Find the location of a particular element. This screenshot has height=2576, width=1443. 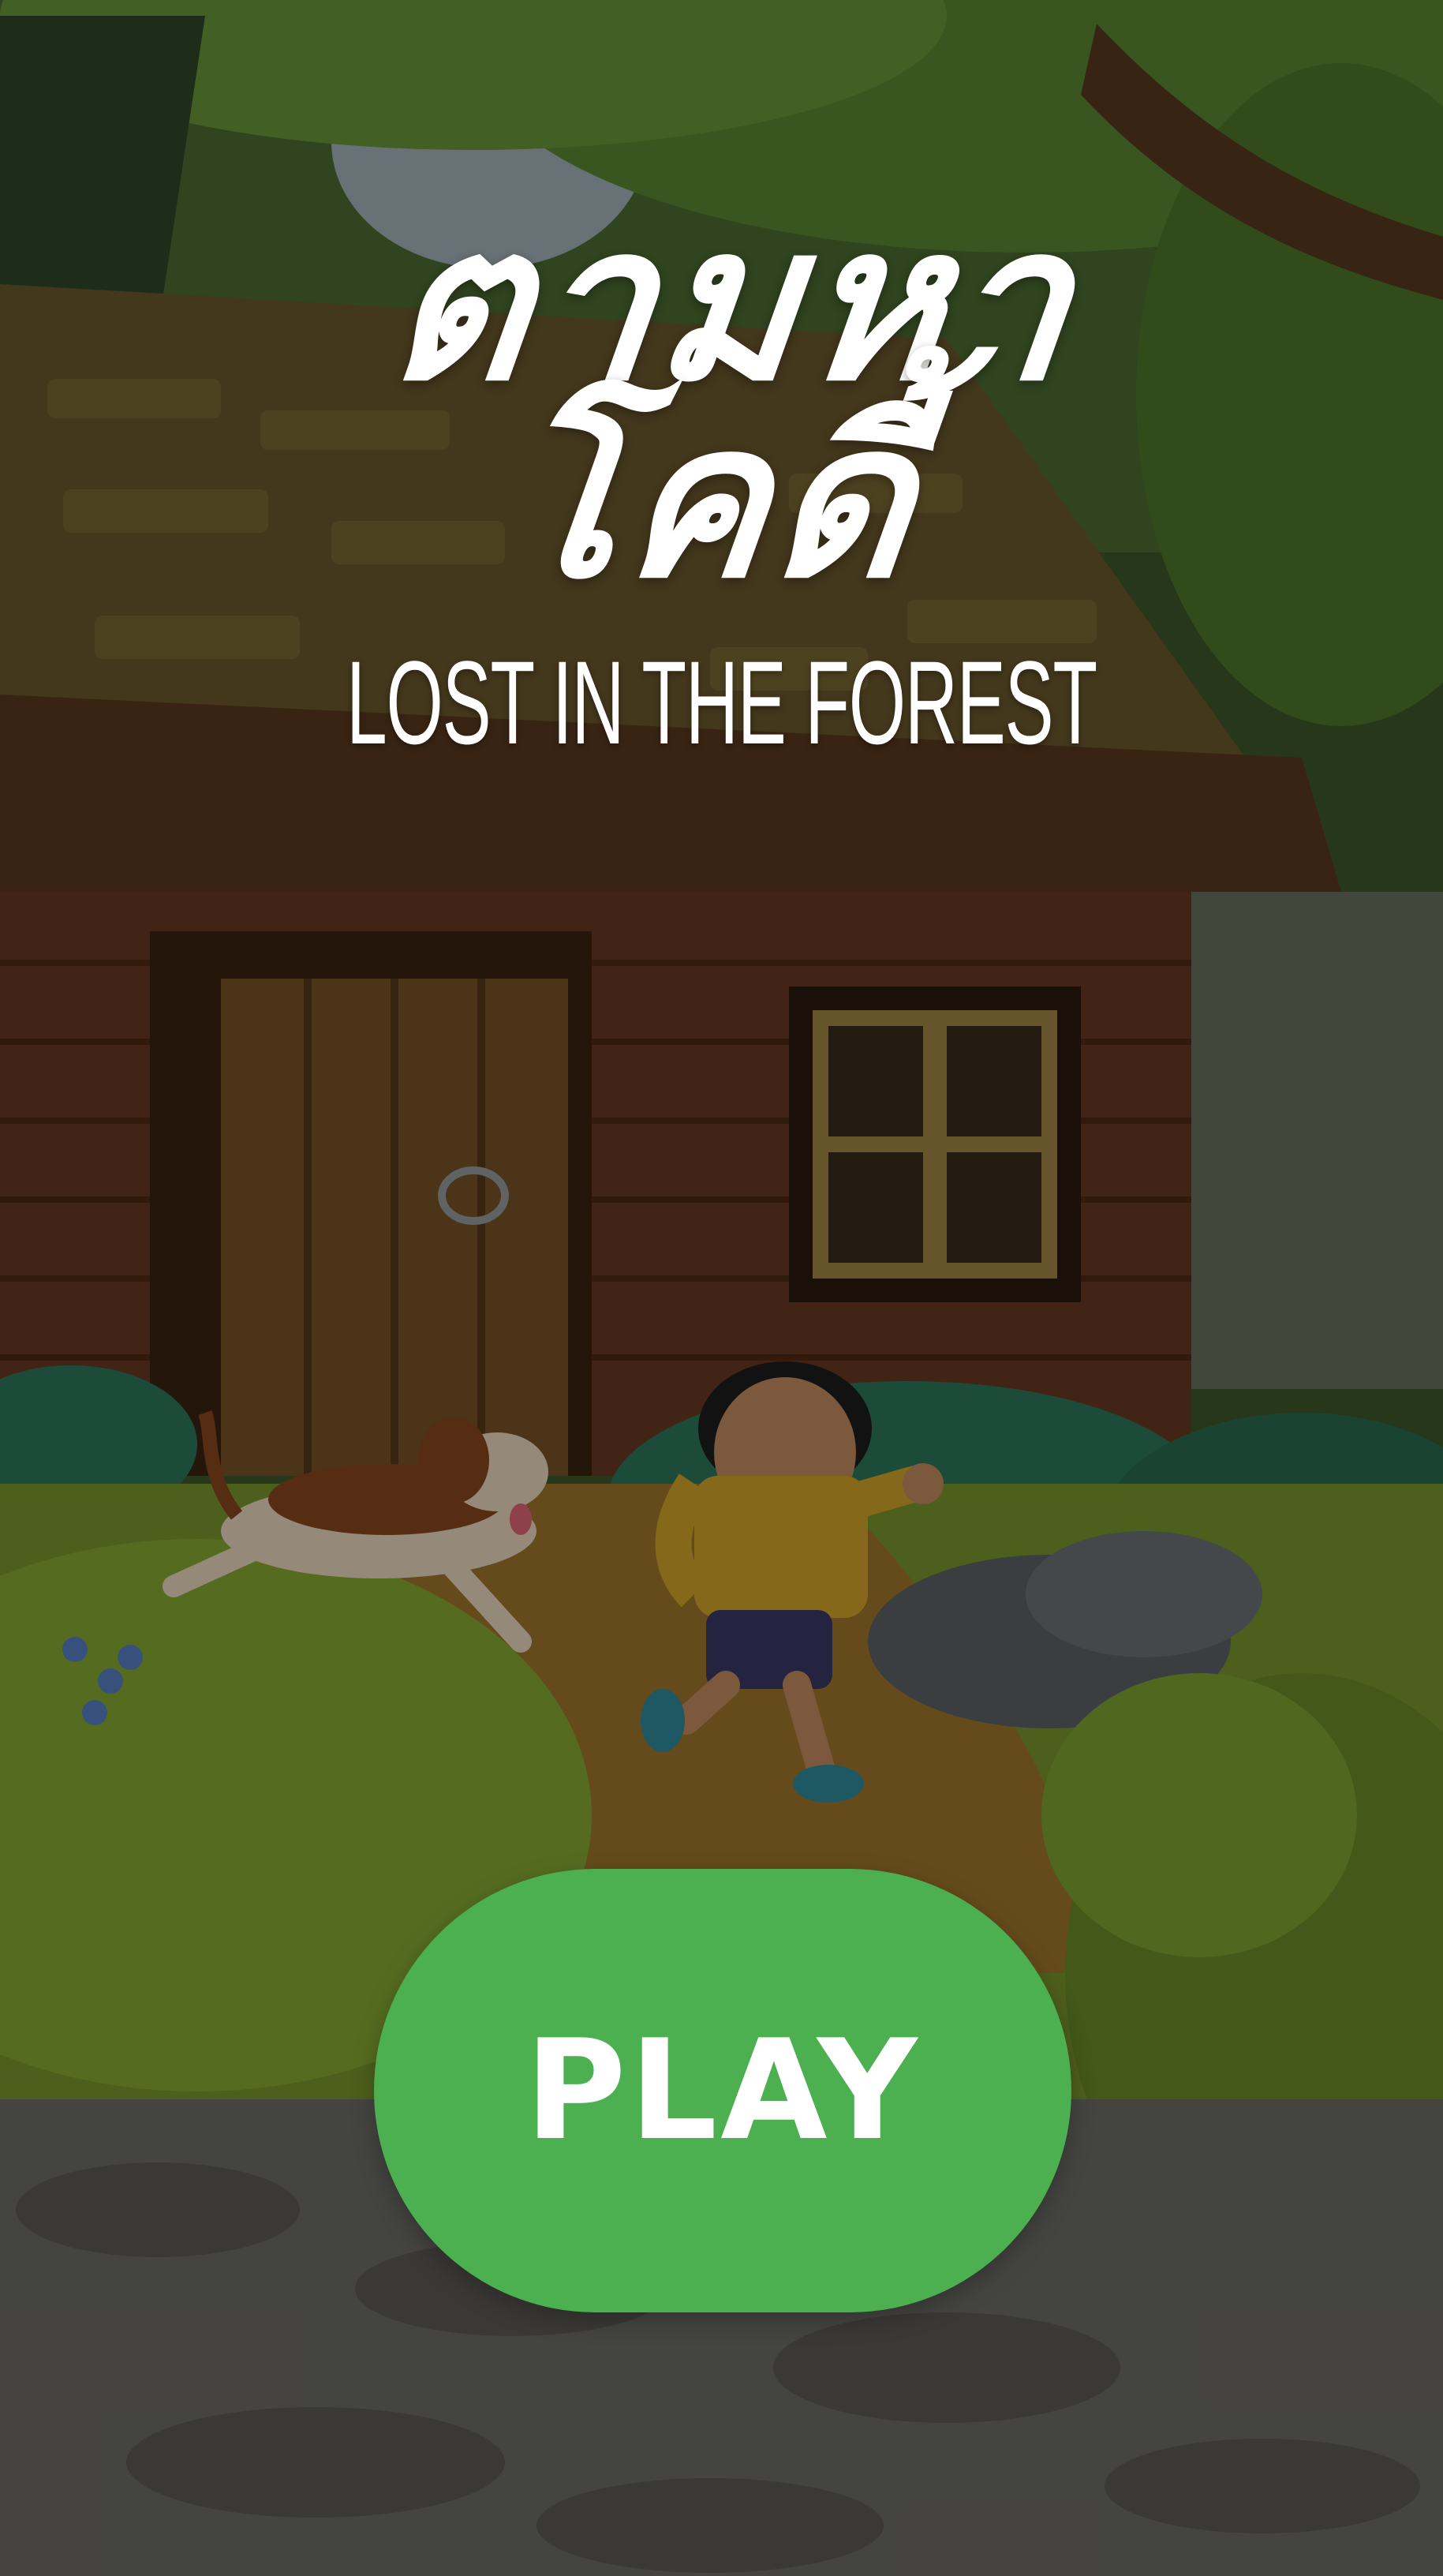

game-title-thai: ตามหาโคดี้ is located at coordinates (731, 402).